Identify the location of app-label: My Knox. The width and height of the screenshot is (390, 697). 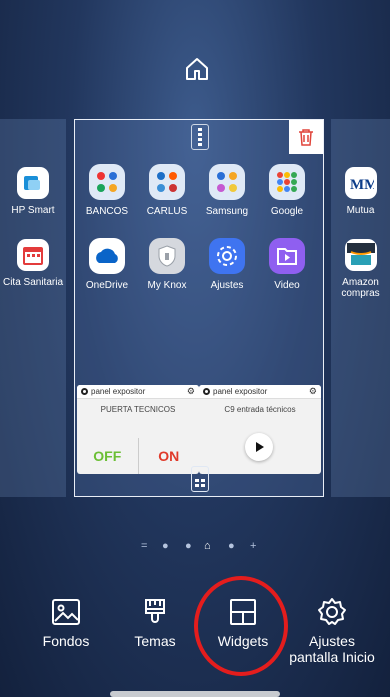
(167, 285).